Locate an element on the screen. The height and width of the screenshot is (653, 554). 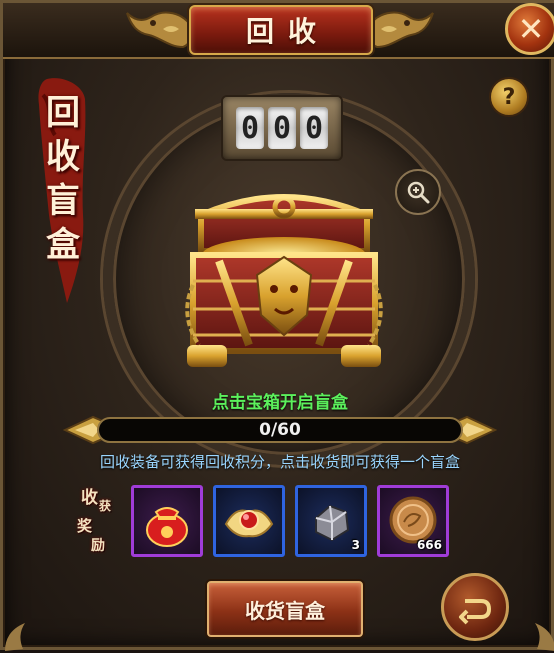
question-icon: ? is located at coordinates (509, 97).